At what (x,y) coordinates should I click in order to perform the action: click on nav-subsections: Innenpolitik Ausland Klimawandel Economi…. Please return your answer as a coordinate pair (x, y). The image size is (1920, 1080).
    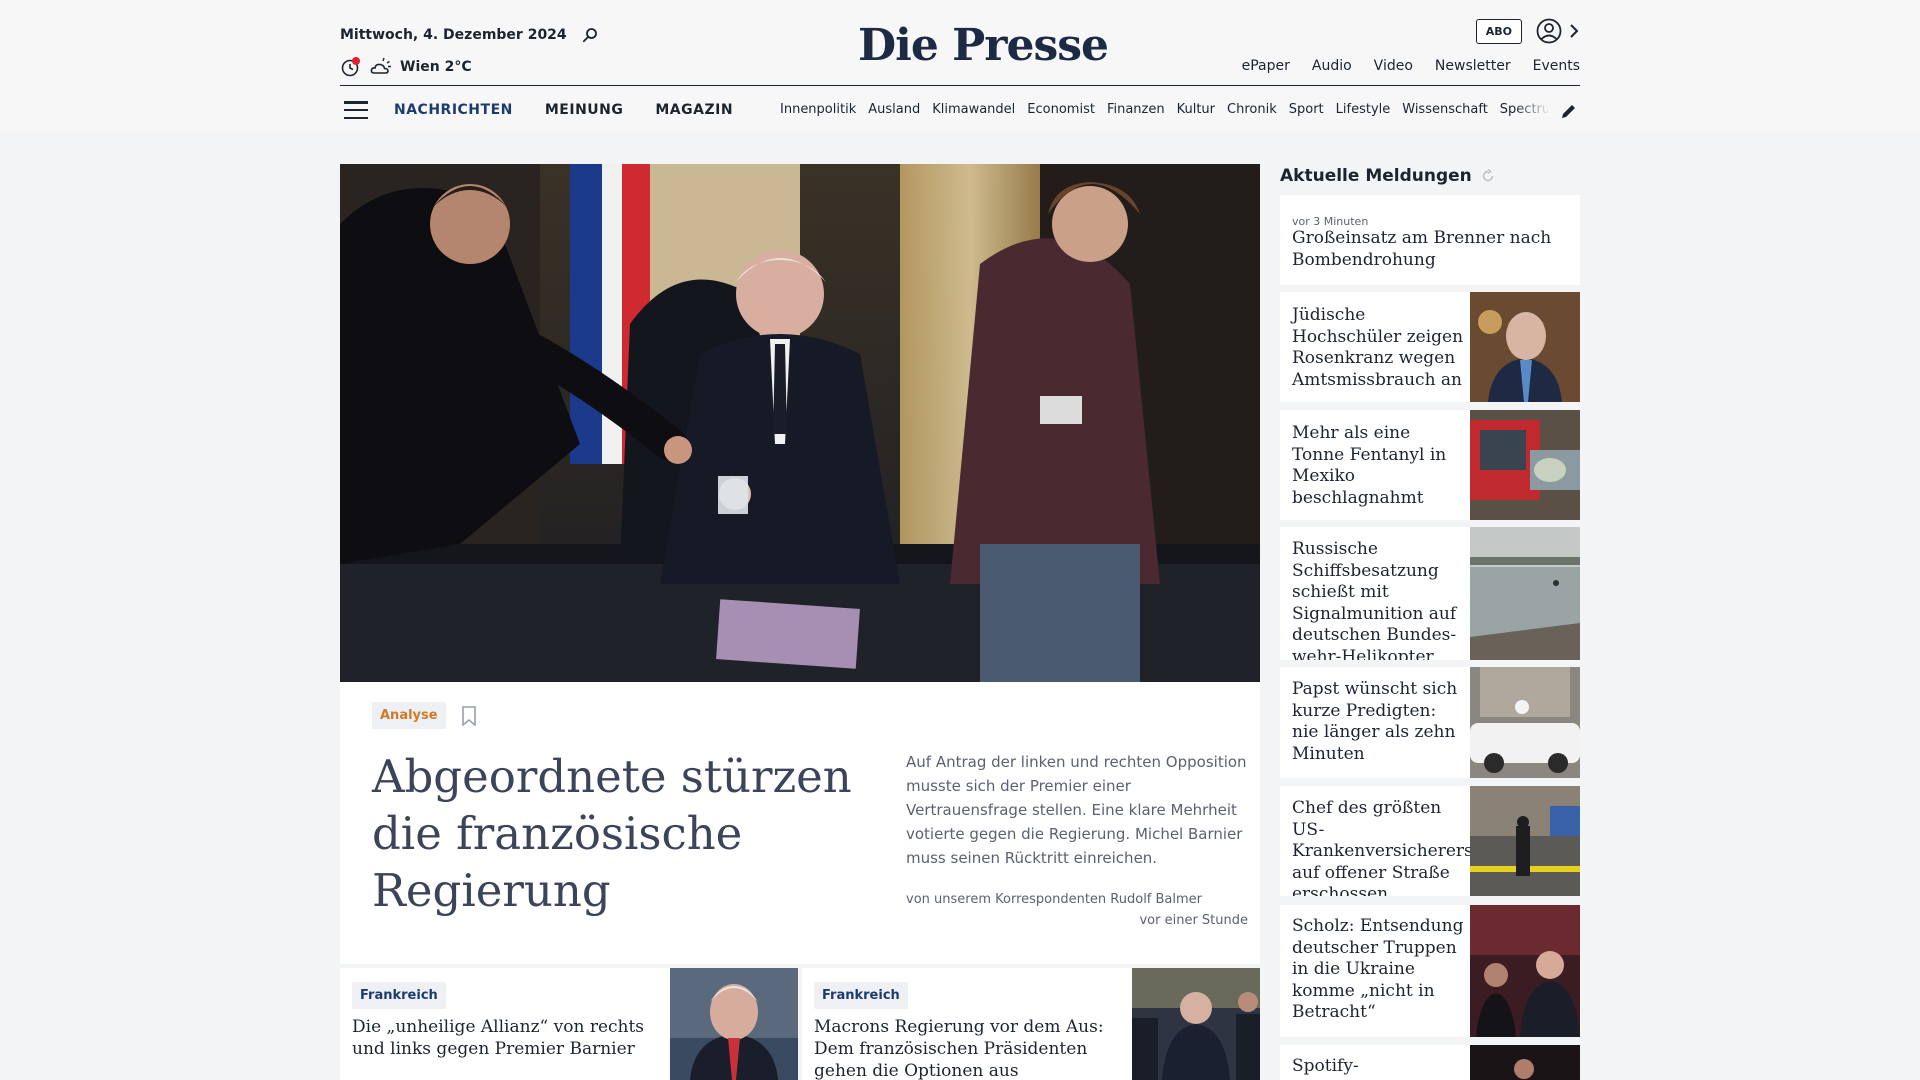
    Looking at the image, I should click on (1164, 109).